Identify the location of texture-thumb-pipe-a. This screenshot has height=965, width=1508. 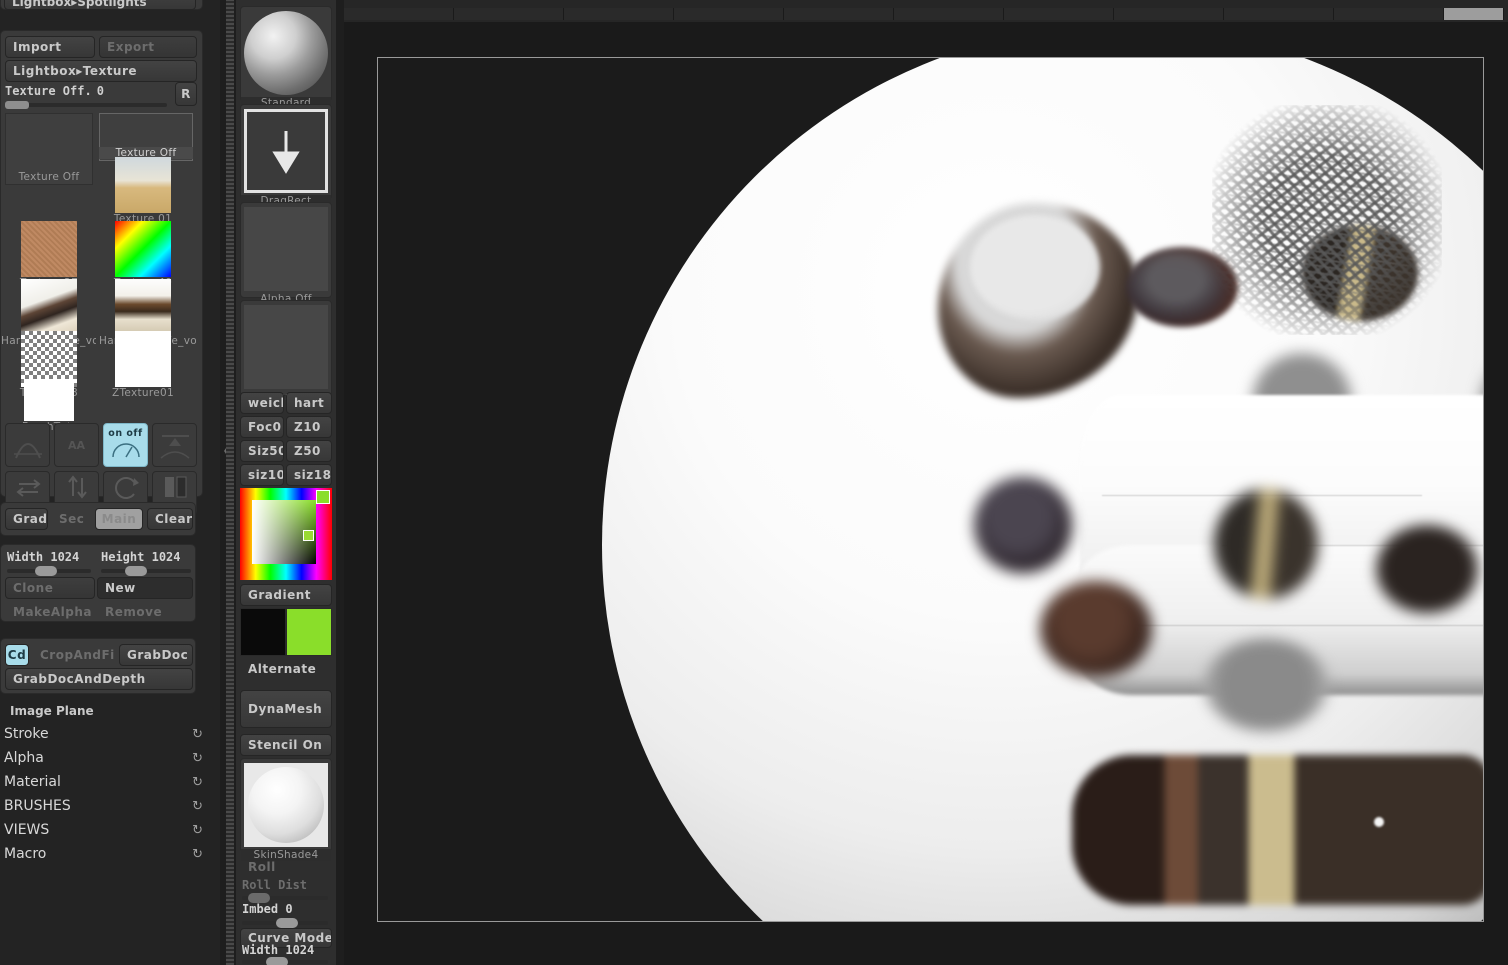
(49, 307).